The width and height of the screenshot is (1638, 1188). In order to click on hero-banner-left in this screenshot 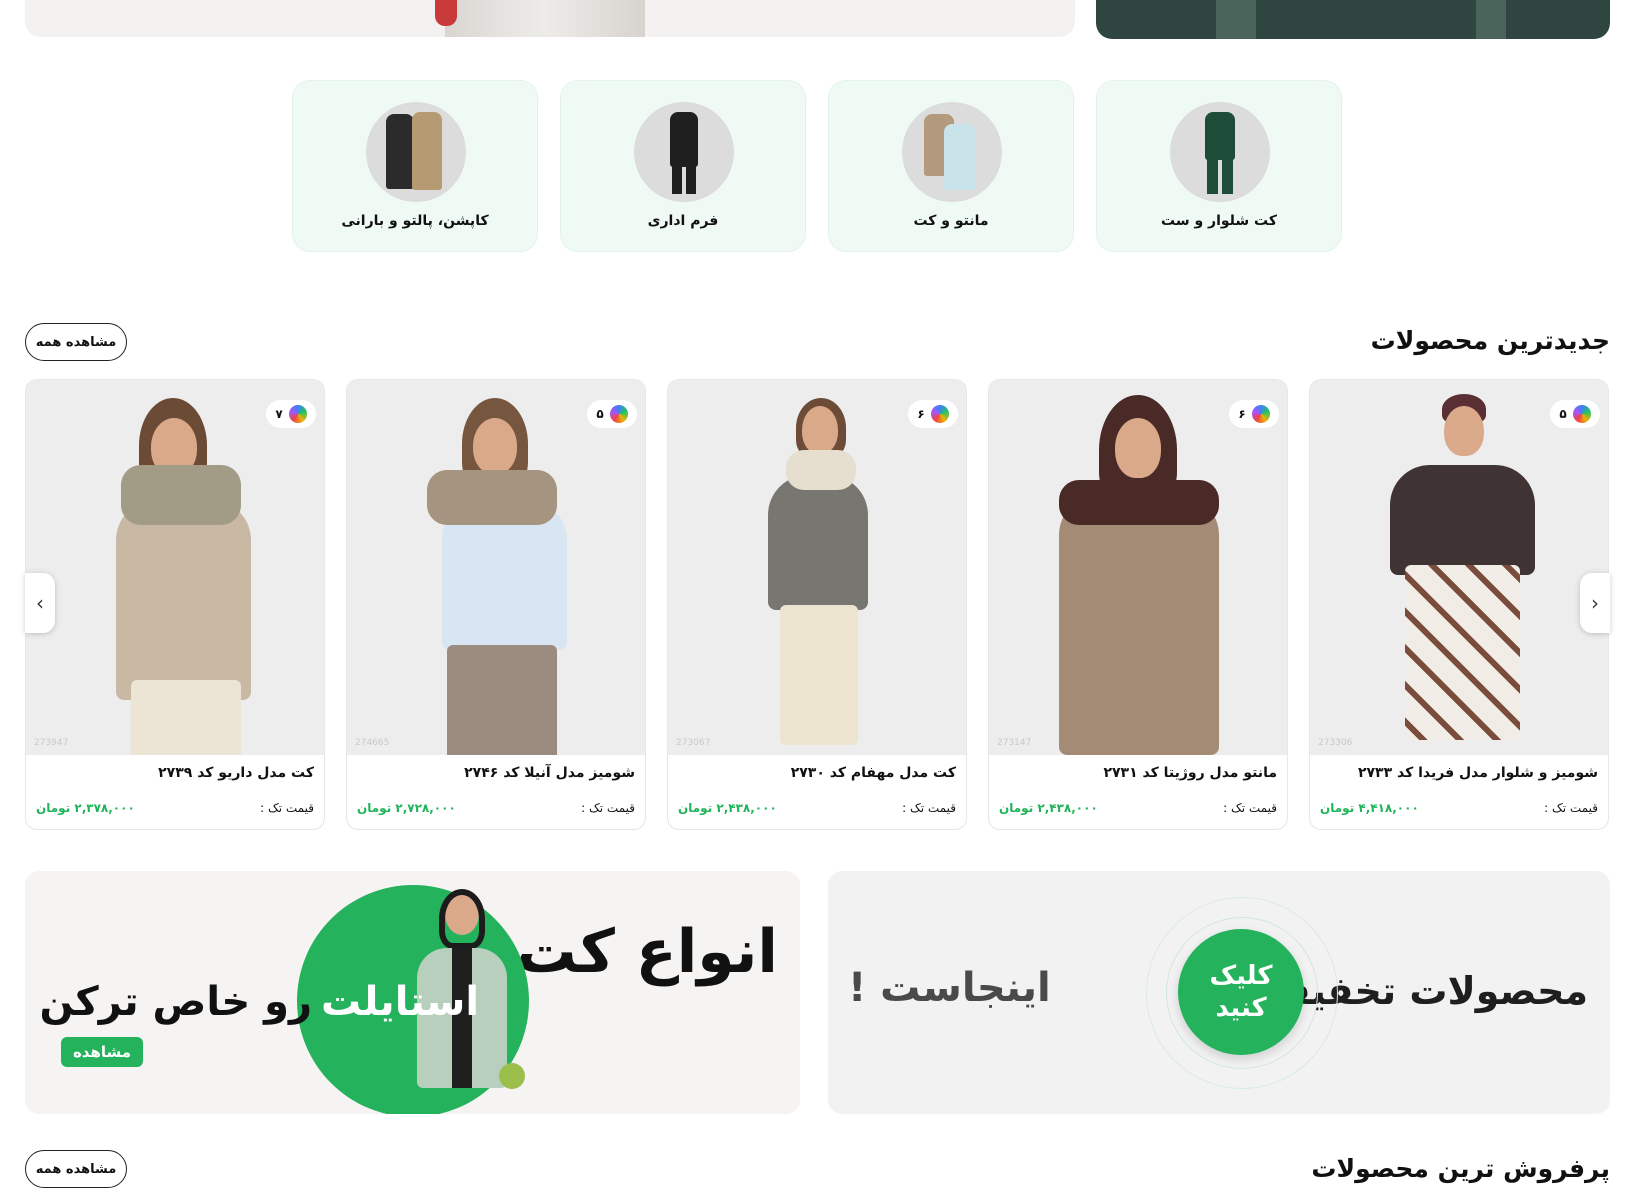, I will do `click(550, 18)`.